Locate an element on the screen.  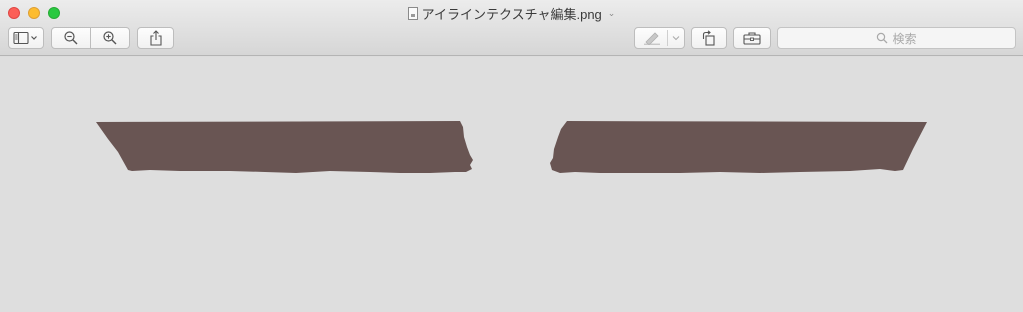
window-title: アイラインテクスチャ編集.png is located at coordinates (511, 14).